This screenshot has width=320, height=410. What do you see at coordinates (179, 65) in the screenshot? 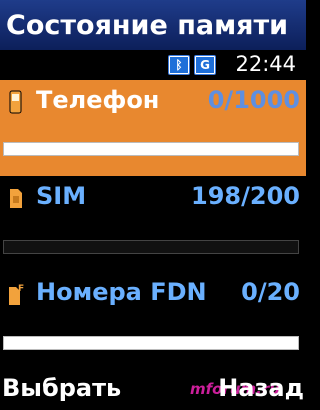
I see `bluetooth-icon: ᛒ` at bounding box center [179, 65].